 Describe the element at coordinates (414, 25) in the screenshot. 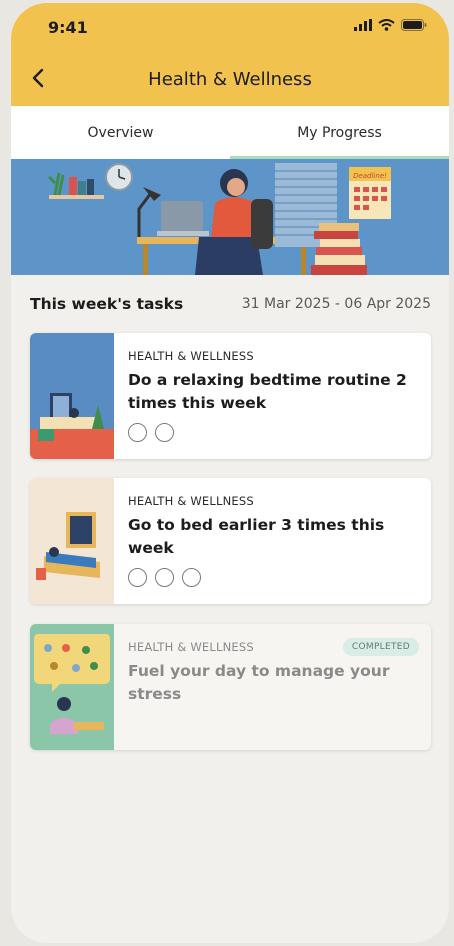

I see `battery-icon` at that location.